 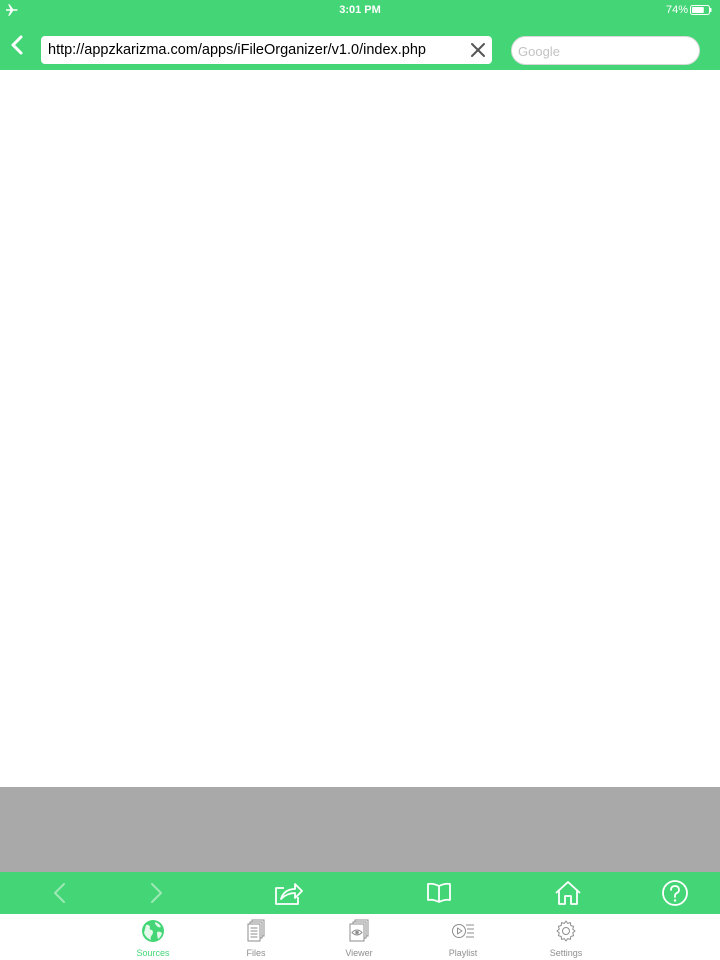 What do you see at coordinates (256, 930) in the screenshot?
I see `files-icon` at bounding box center [256, 930].